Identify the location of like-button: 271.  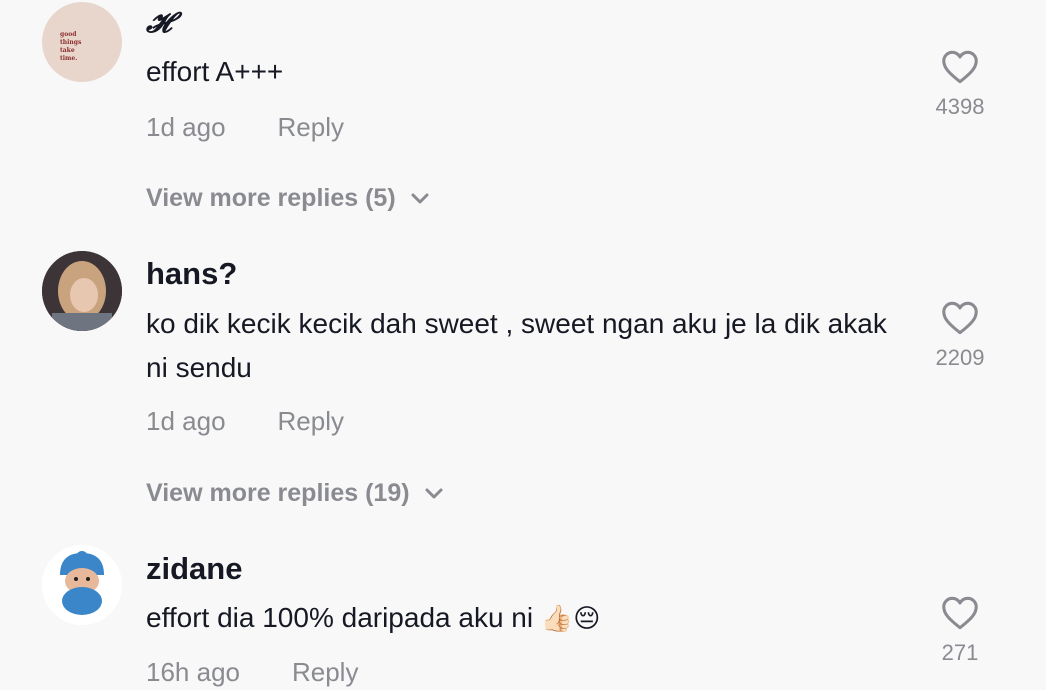
(960, 631).